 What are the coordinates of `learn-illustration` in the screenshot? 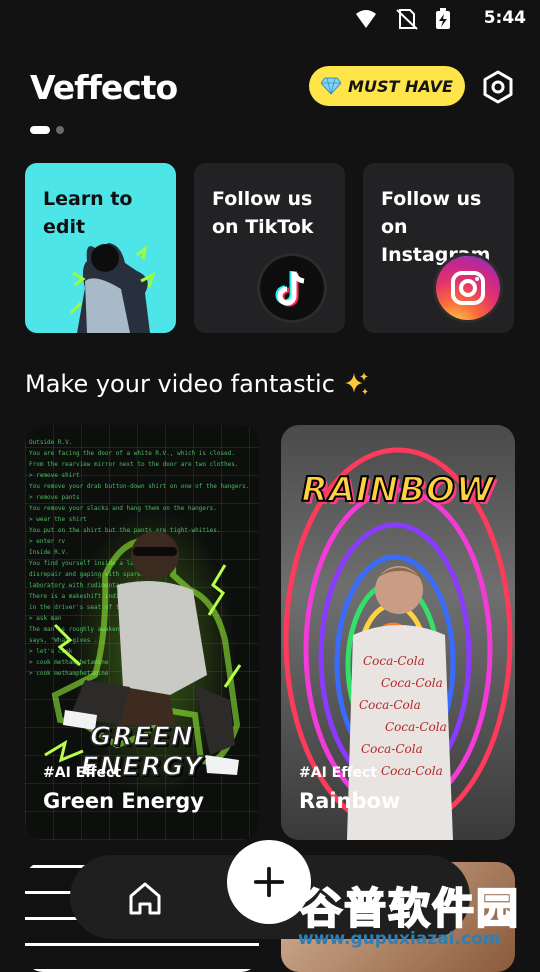 It's located at (112, 288).